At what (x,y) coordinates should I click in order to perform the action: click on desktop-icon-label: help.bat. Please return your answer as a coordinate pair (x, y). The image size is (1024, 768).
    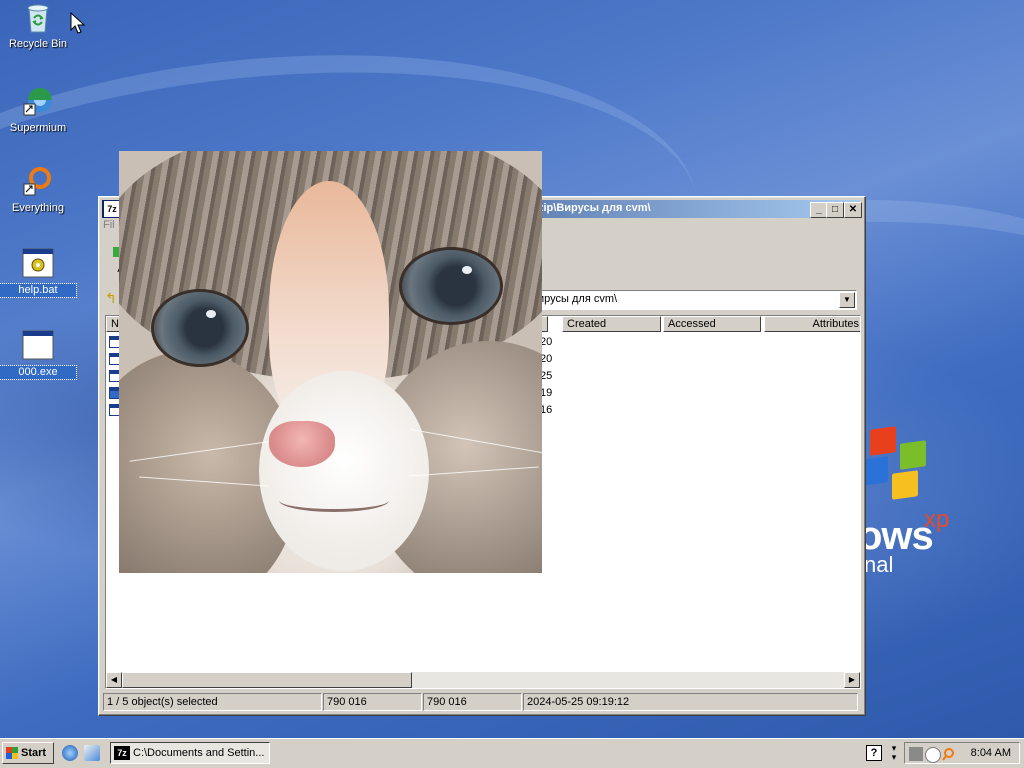
    Looking at the image, I should click on (38, 290).